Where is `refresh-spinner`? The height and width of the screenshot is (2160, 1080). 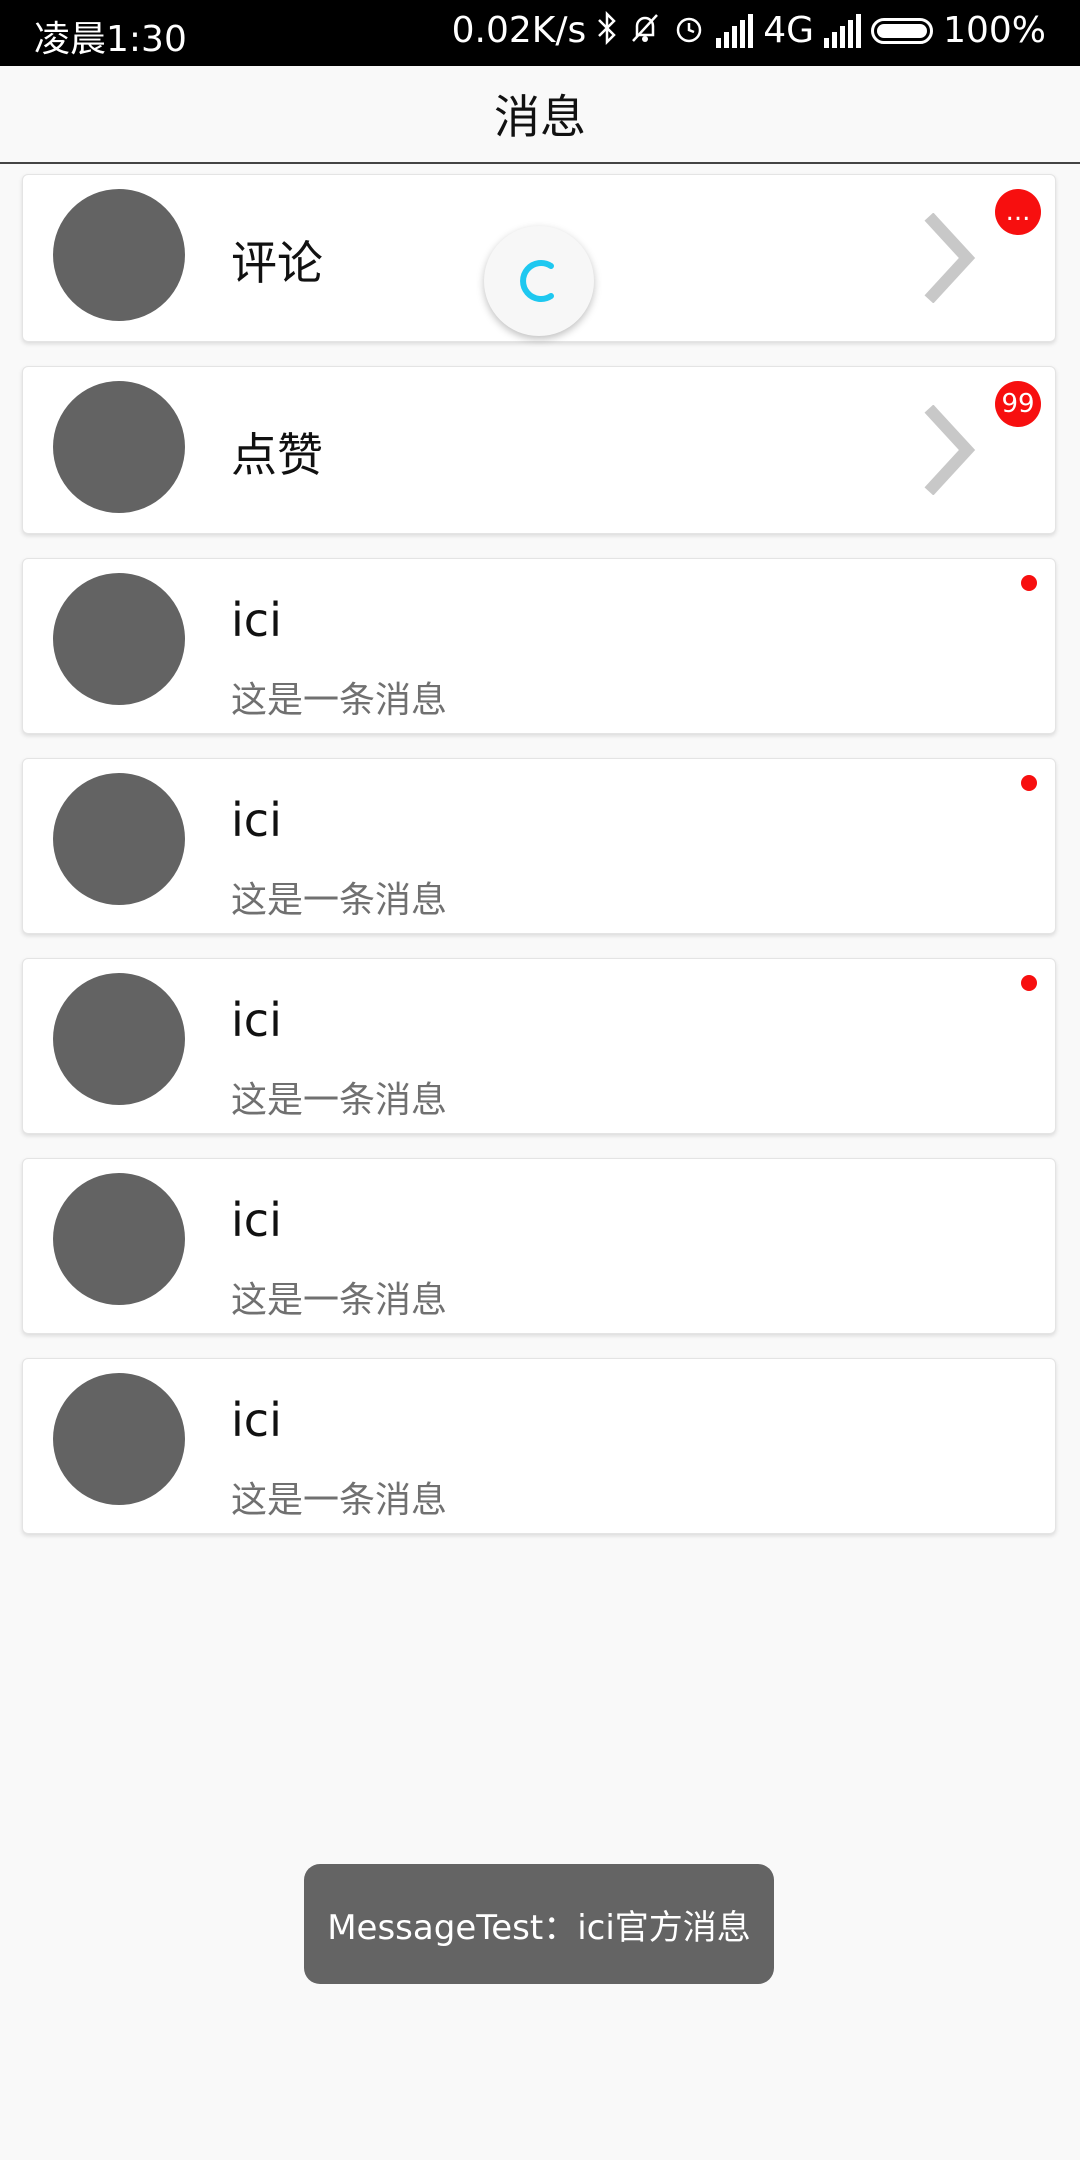 refresh-spinner is located at coordinates (539, 281).